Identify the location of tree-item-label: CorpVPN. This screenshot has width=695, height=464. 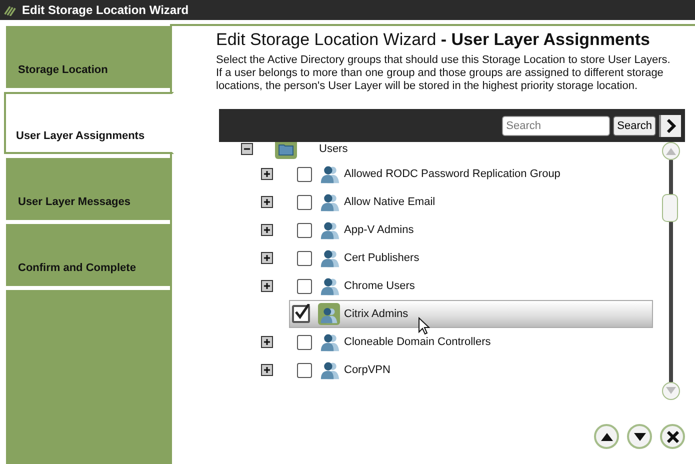
(367, 370).